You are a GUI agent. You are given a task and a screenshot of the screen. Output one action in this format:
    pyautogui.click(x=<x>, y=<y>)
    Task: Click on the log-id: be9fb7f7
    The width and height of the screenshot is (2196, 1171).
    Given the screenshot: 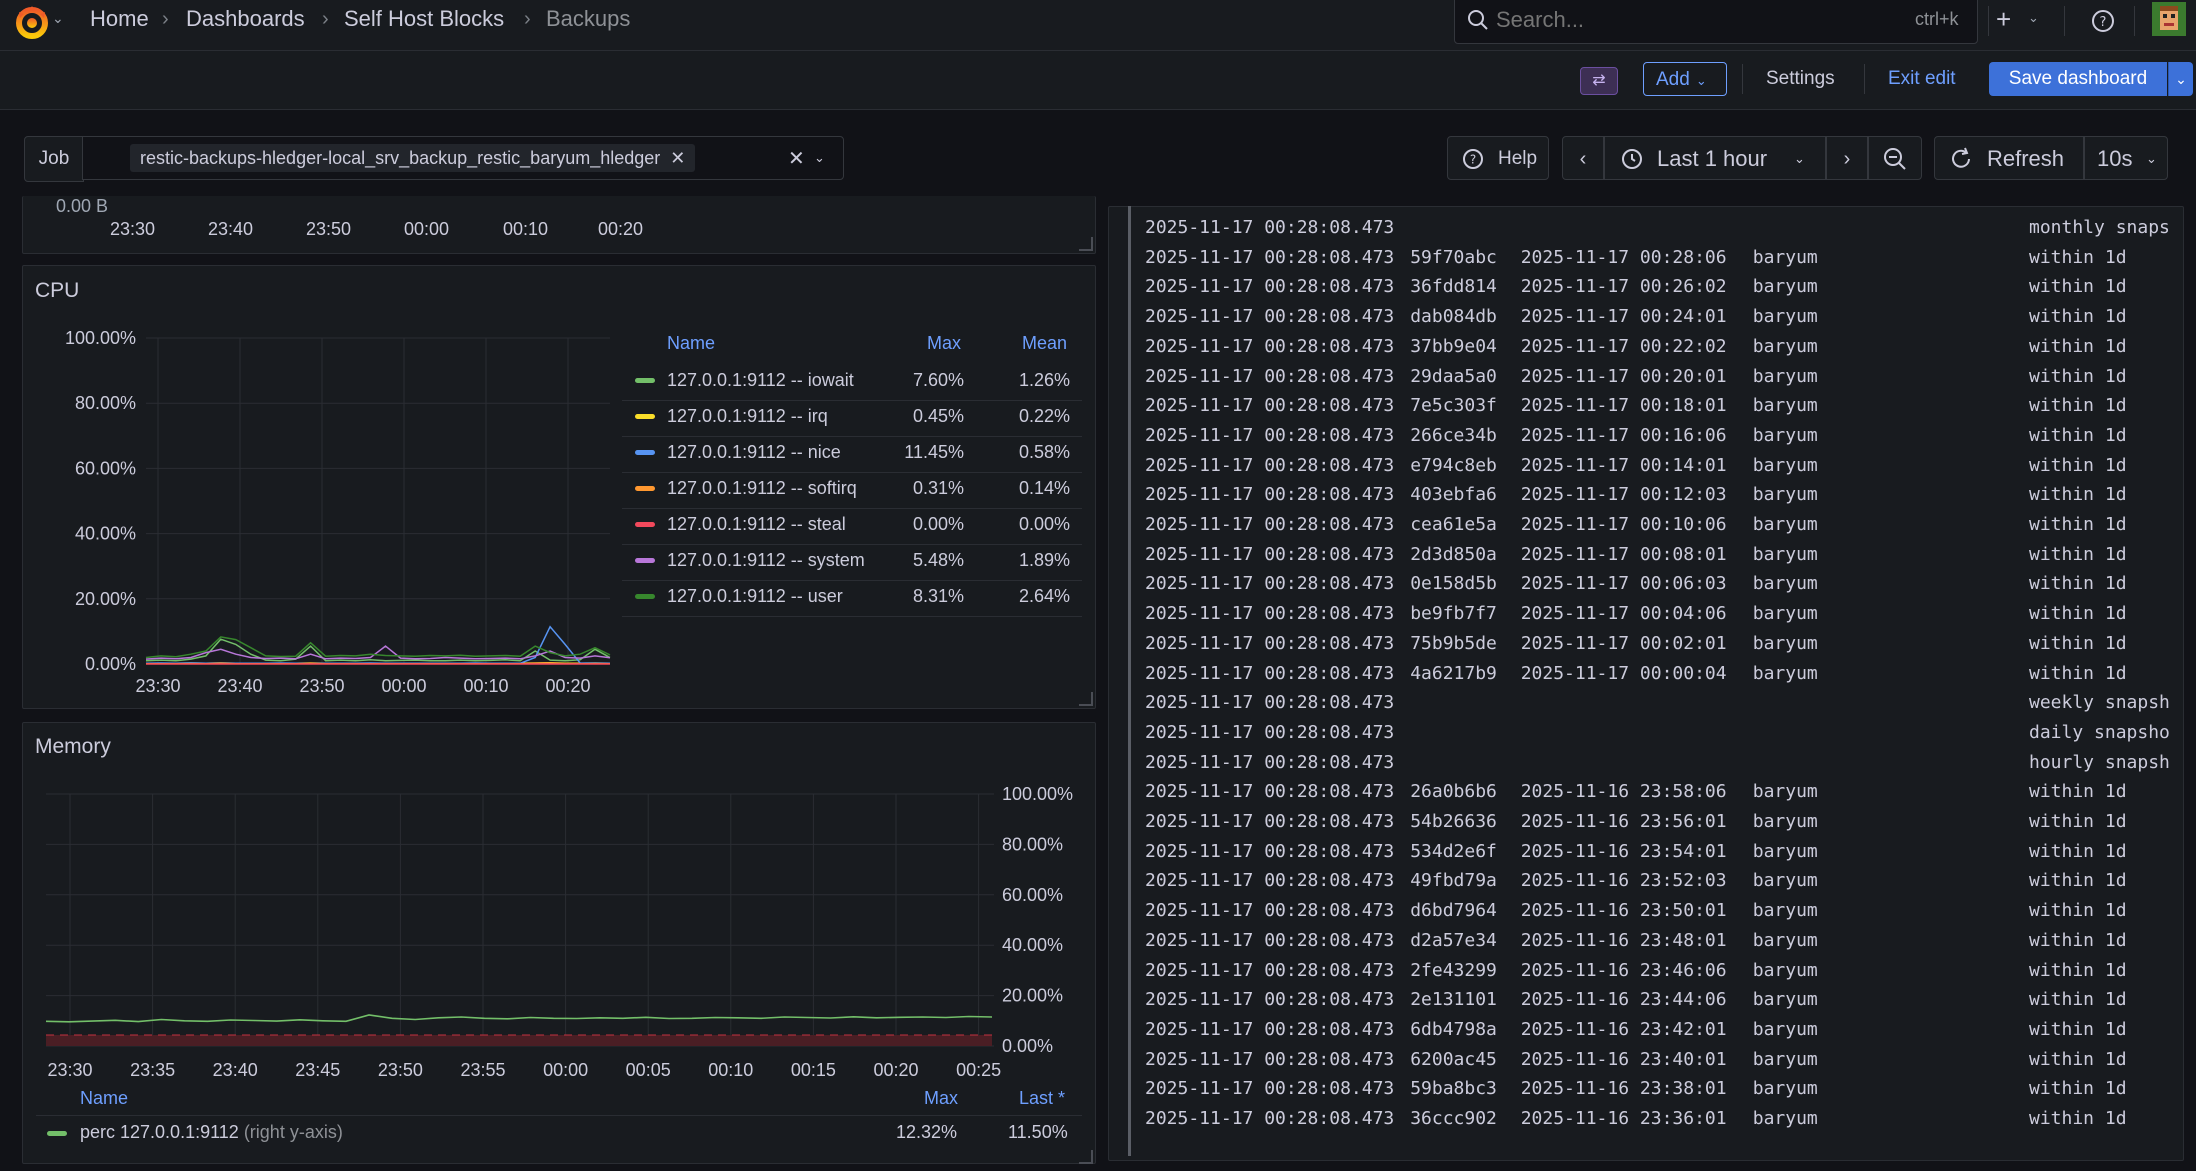 What is the action you would take?
    pyautogui.click(x=1453, y=614)
    